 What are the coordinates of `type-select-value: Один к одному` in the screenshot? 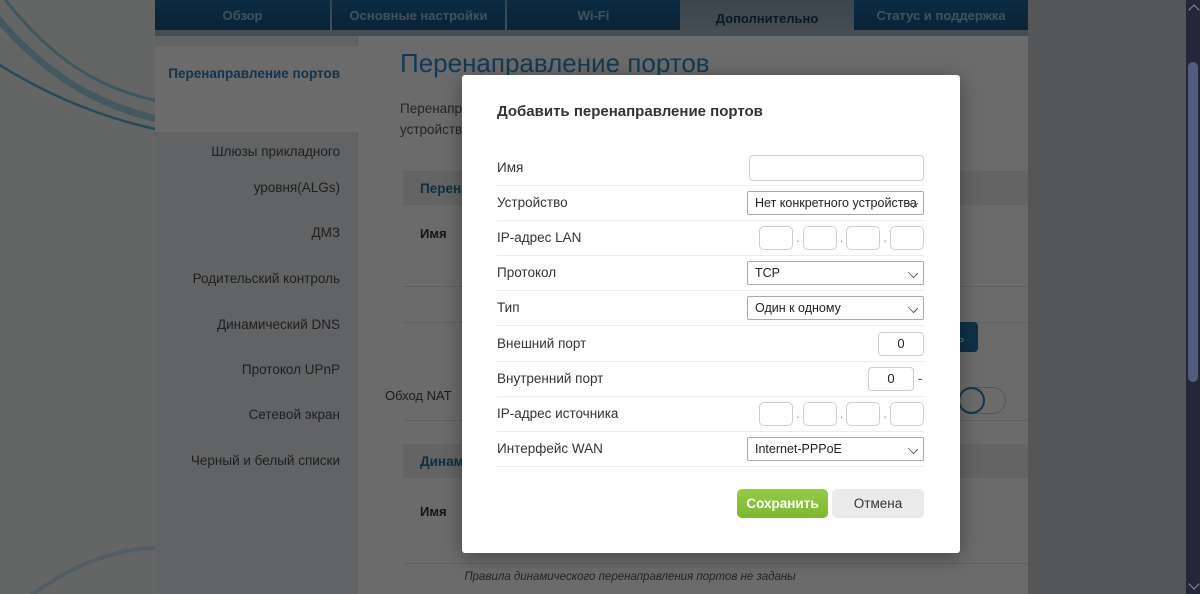 It's located at (798, 307).